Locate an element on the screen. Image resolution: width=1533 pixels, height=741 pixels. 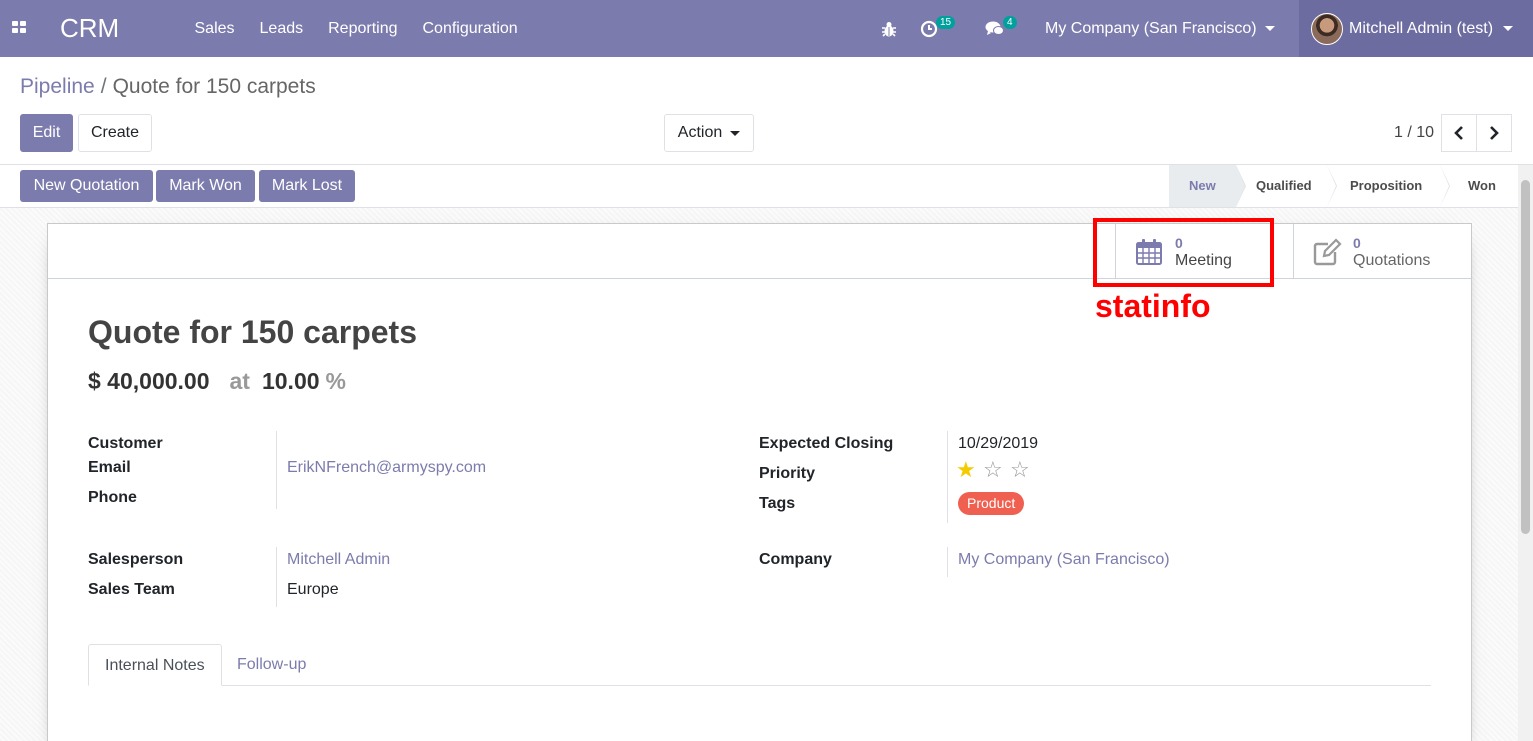
revenue-line: $ 40,000.00 at 10.00% is located at coordinates (217, 381).